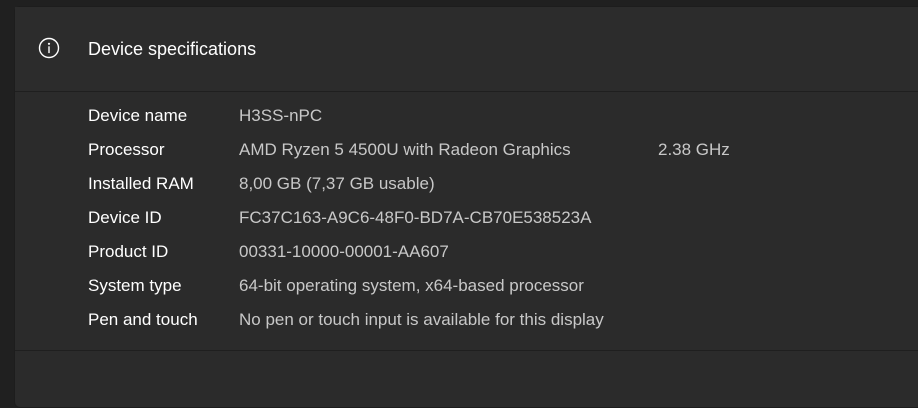 This screenshot has height=408, width=918. I want to click on spec-label: Processor, so click(126, 149).